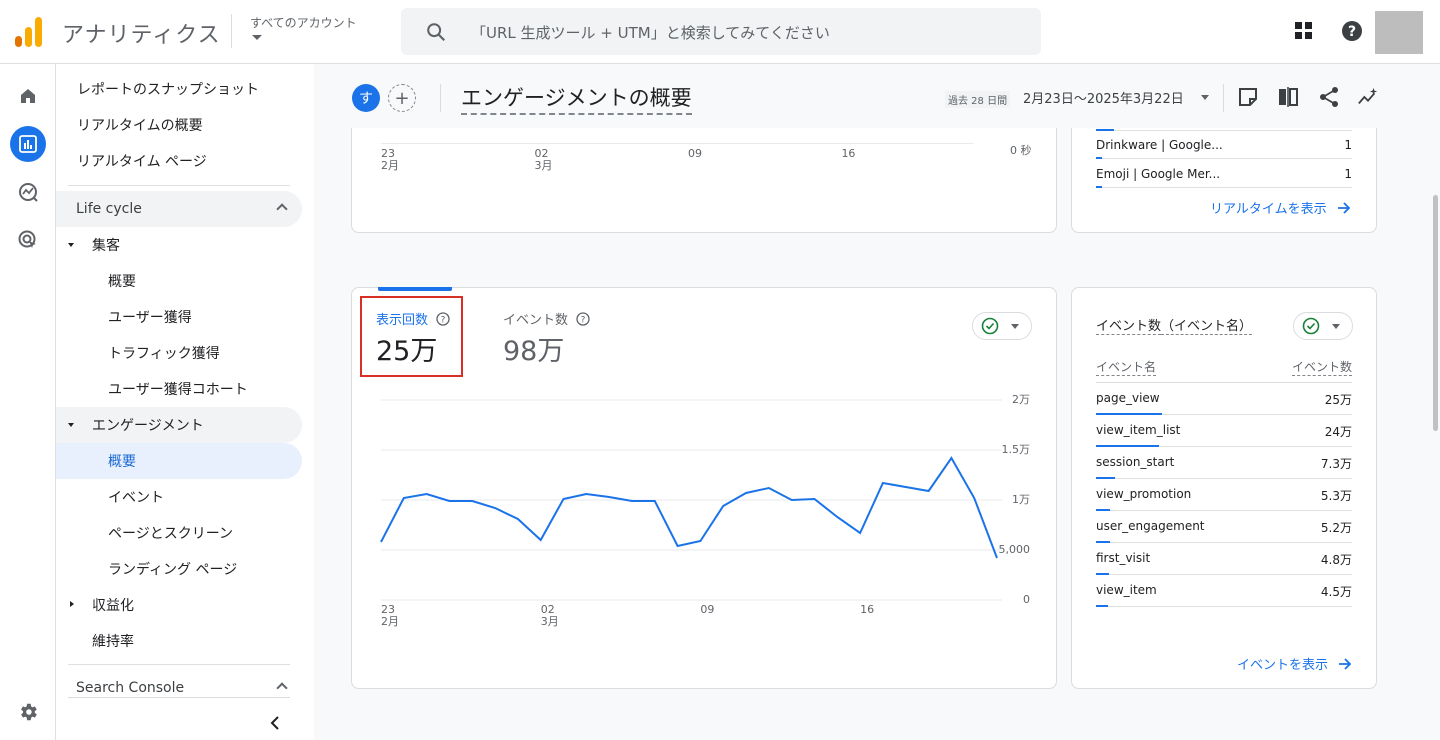  What do you see at coordinates (179, 125) in the screenshot?
I see `nav-realtime-overview: リアルタイムの概要` at bounding box center [179, 125].